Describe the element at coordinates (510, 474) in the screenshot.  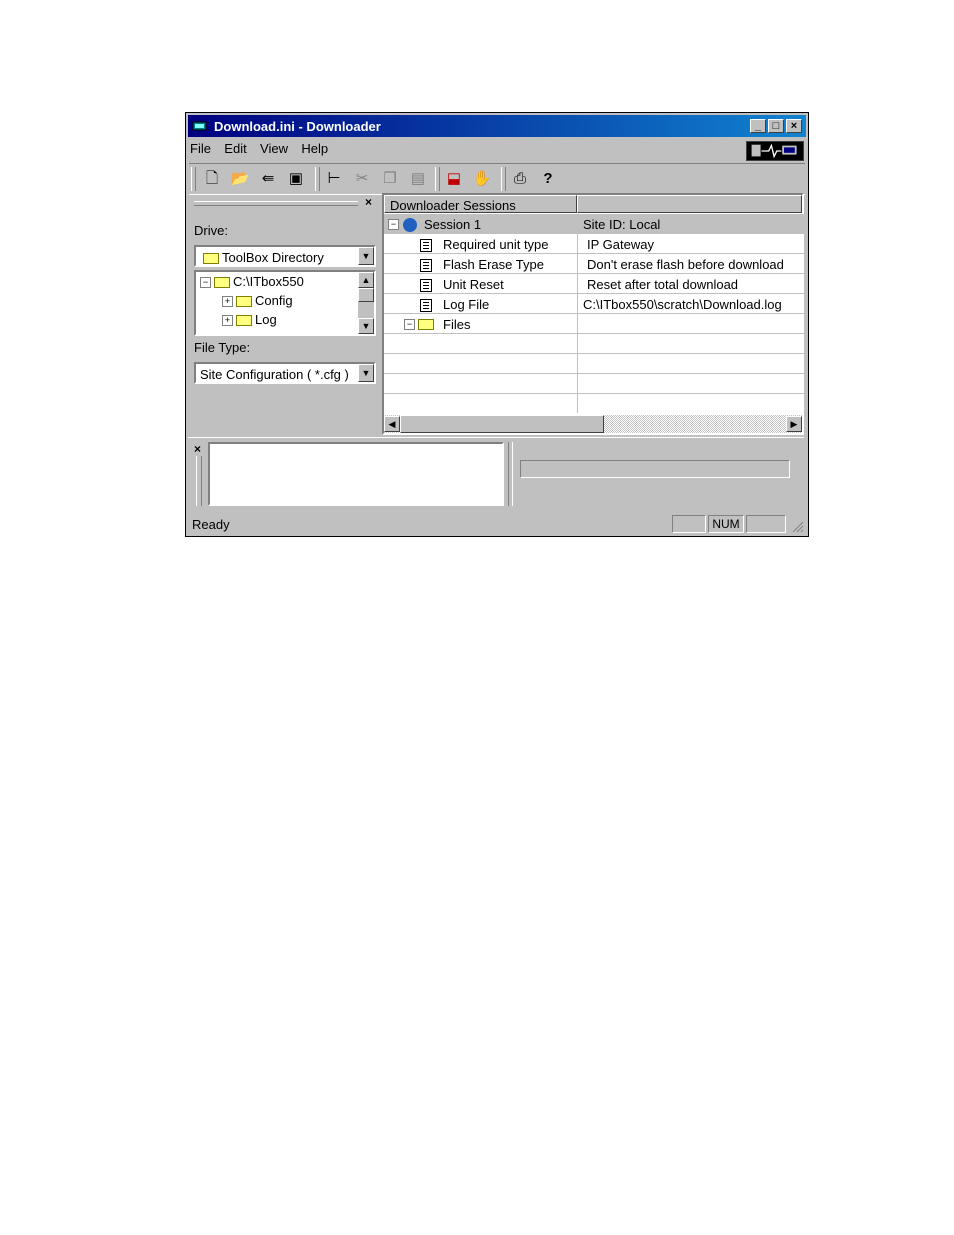
I see `splitter` at that location.